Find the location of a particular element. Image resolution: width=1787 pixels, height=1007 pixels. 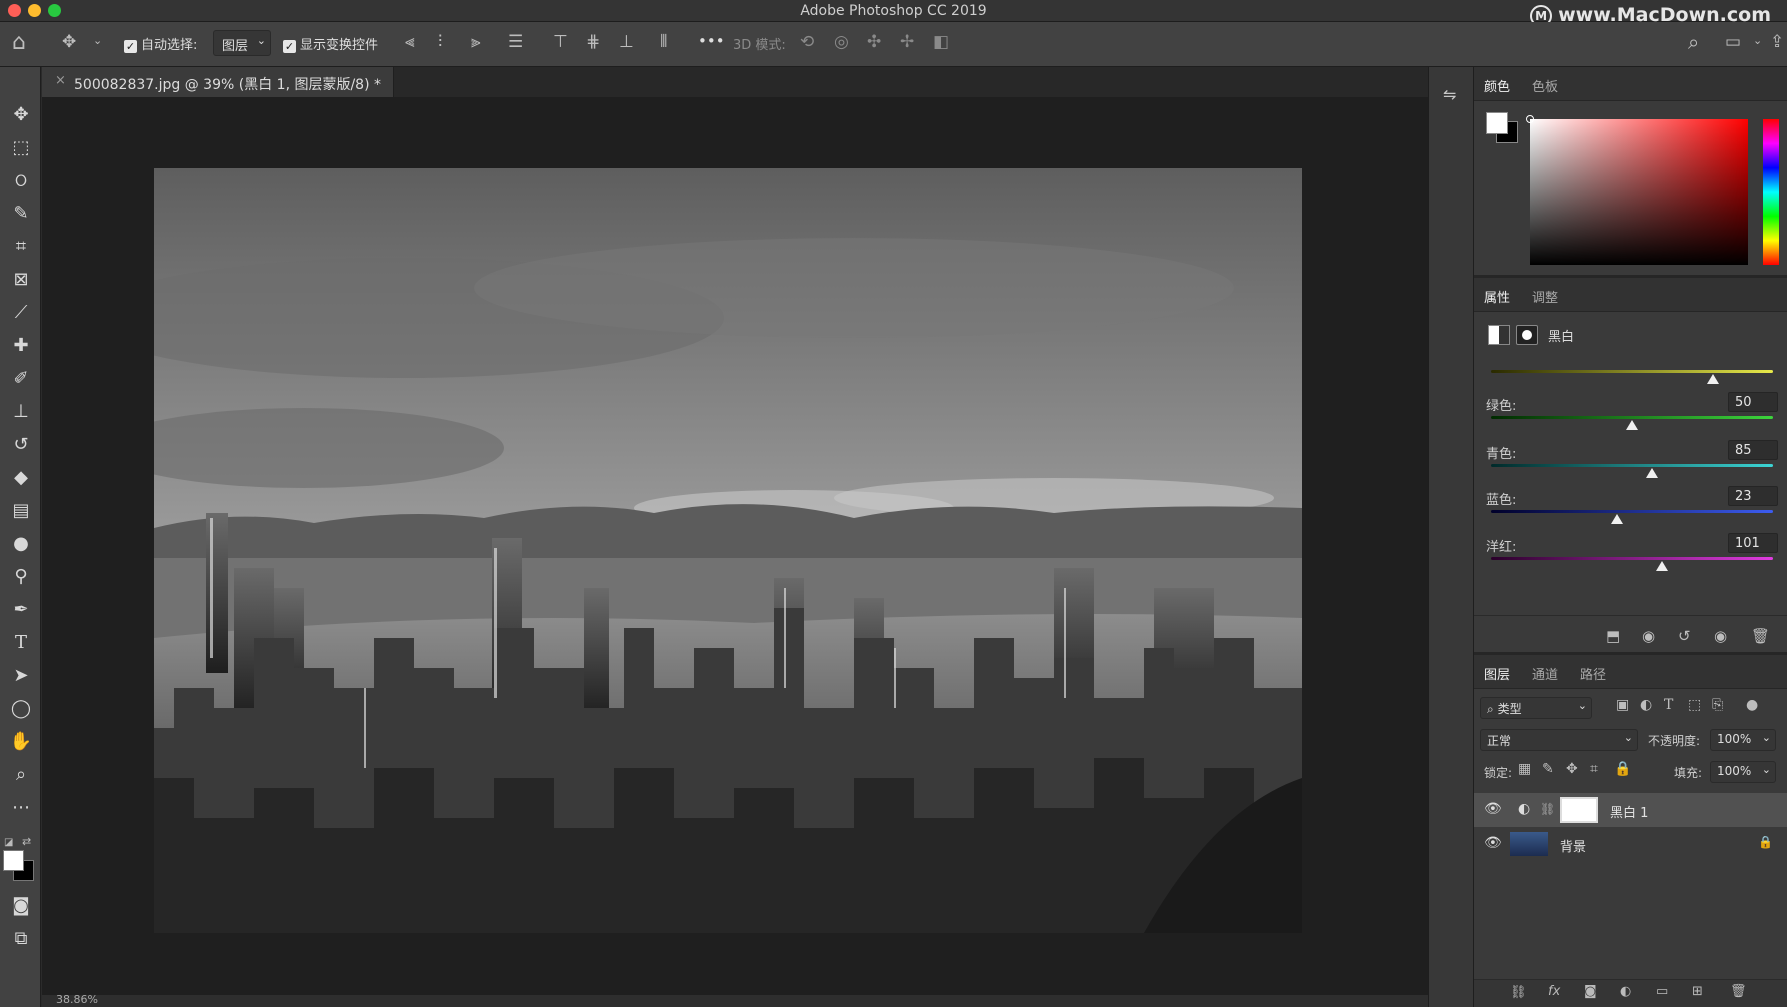

history-brush-tool-icon: ↺ is located at coordinates (21, 445).